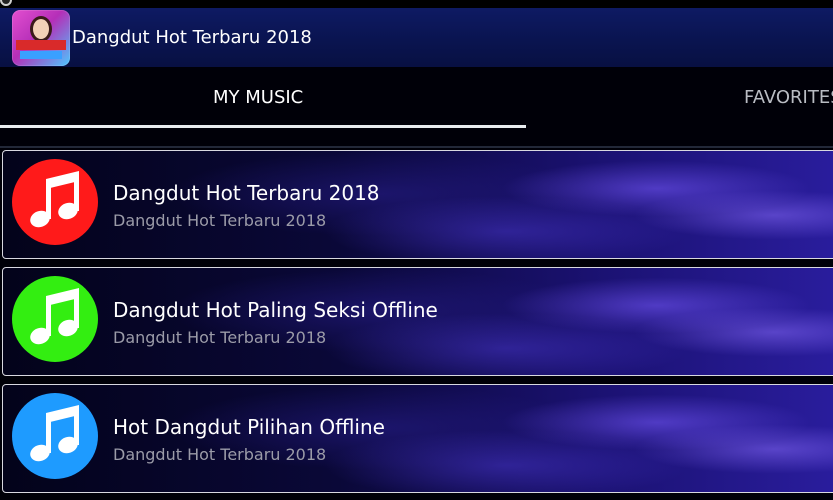 This screenshot has height=500, width=833. Describe the element at coordinates (416, 4) in the screenshot. I see `status-bar` at that location.